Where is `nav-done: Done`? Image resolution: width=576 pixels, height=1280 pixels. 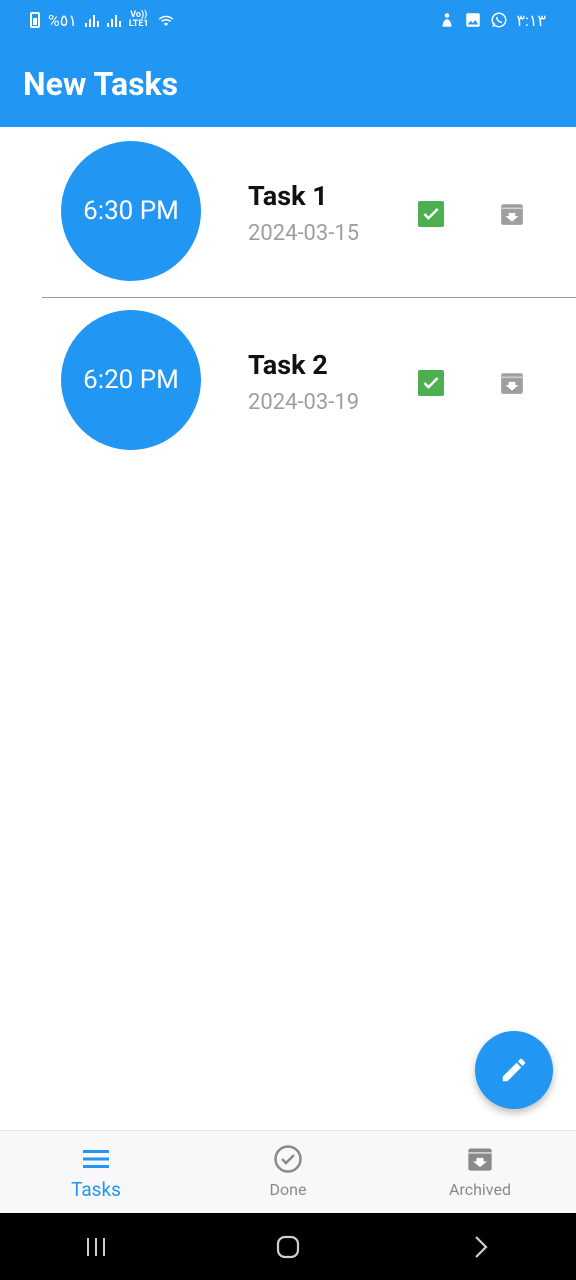
nav-done: Done is located at coordinates (288, 1172).